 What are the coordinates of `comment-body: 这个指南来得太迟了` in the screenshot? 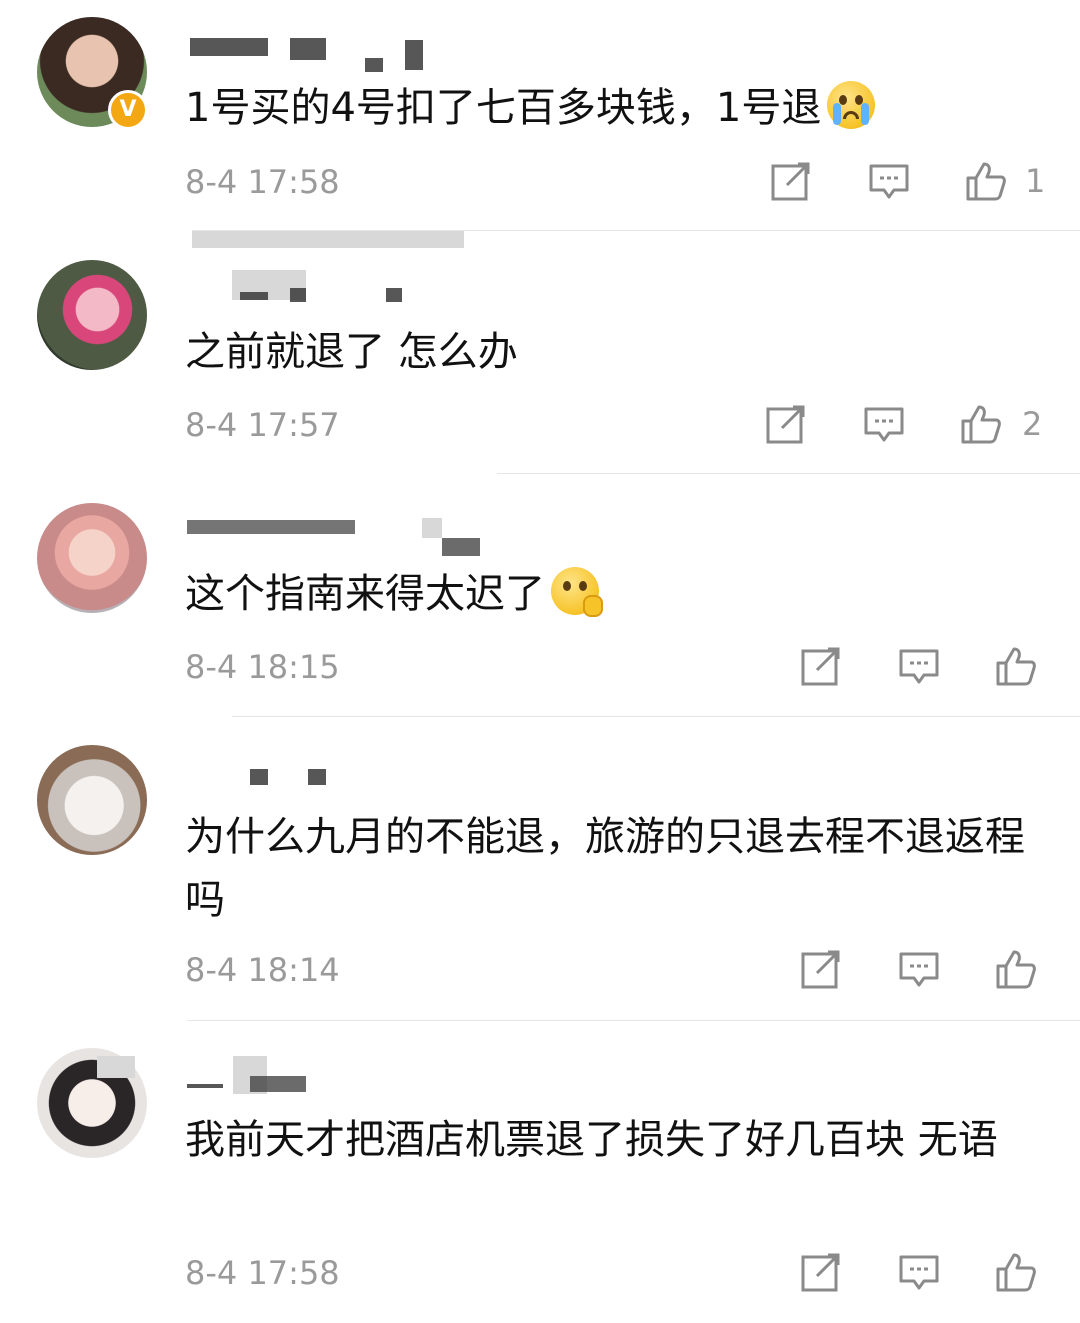 It's located at (365, 594).